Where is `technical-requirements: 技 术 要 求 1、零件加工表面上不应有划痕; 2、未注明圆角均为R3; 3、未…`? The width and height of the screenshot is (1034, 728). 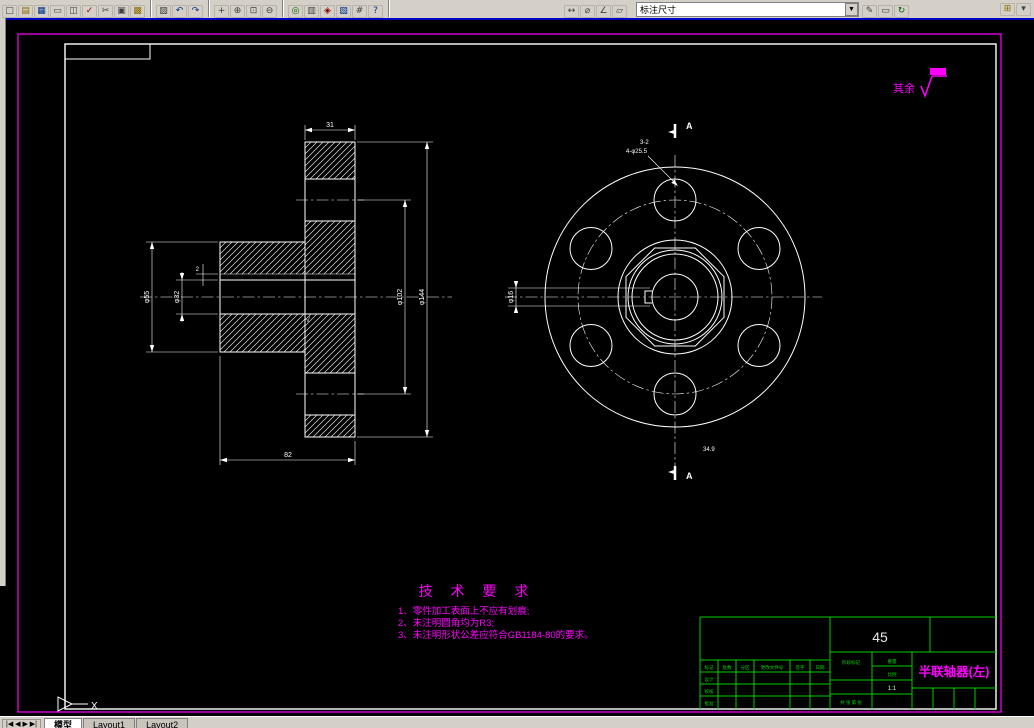 technical-requirements: 技 术 要 求 1、零件加工表面上不应有划痕; 2、未注明圆角均为R3; 3、未… is located at coordinates (496, 612).